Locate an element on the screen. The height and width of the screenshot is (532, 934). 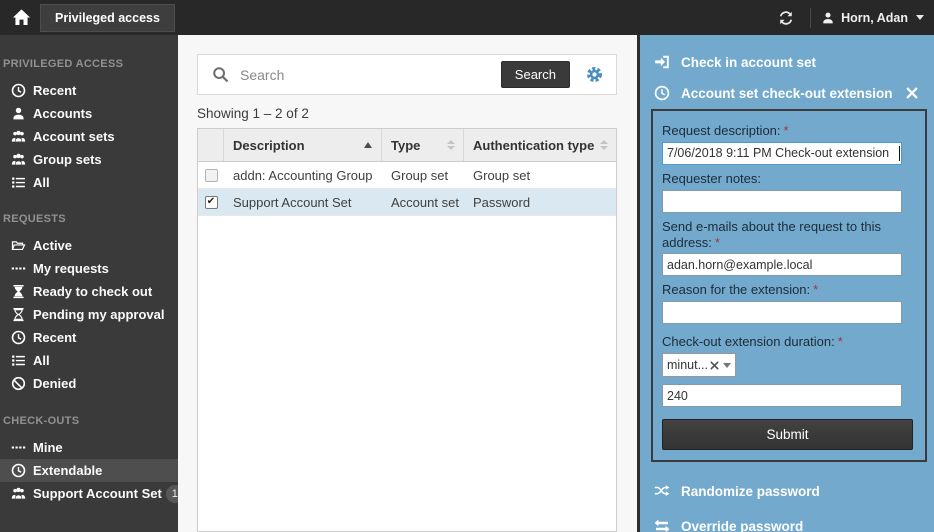
cell-type: Group set is located at coordinates (420, 175).